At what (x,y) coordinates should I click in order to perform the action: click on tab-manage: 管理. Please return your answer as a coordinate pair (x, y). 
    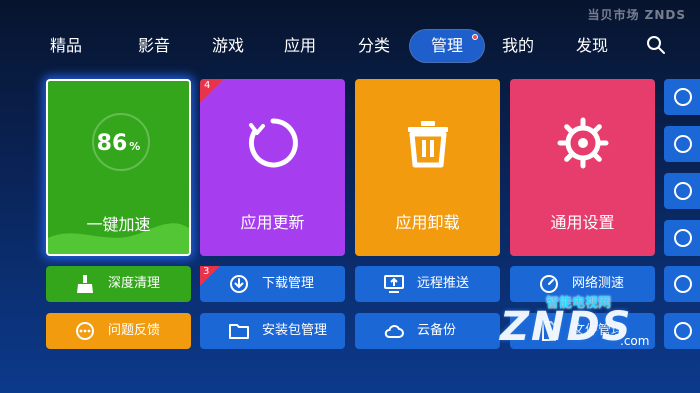
    Looking at the image, I should click on (447, 46).